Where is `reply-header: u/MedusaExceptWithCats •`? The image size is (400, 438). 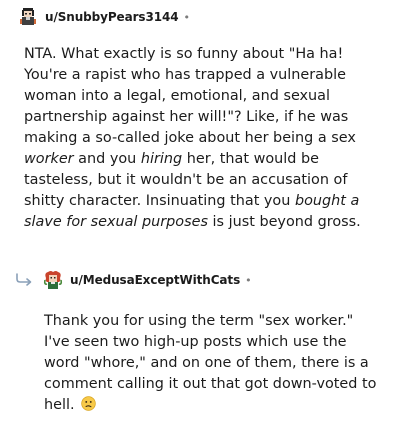
reply-header: u/MedusaExceptWithCats • is located at coordinates (133, 280).